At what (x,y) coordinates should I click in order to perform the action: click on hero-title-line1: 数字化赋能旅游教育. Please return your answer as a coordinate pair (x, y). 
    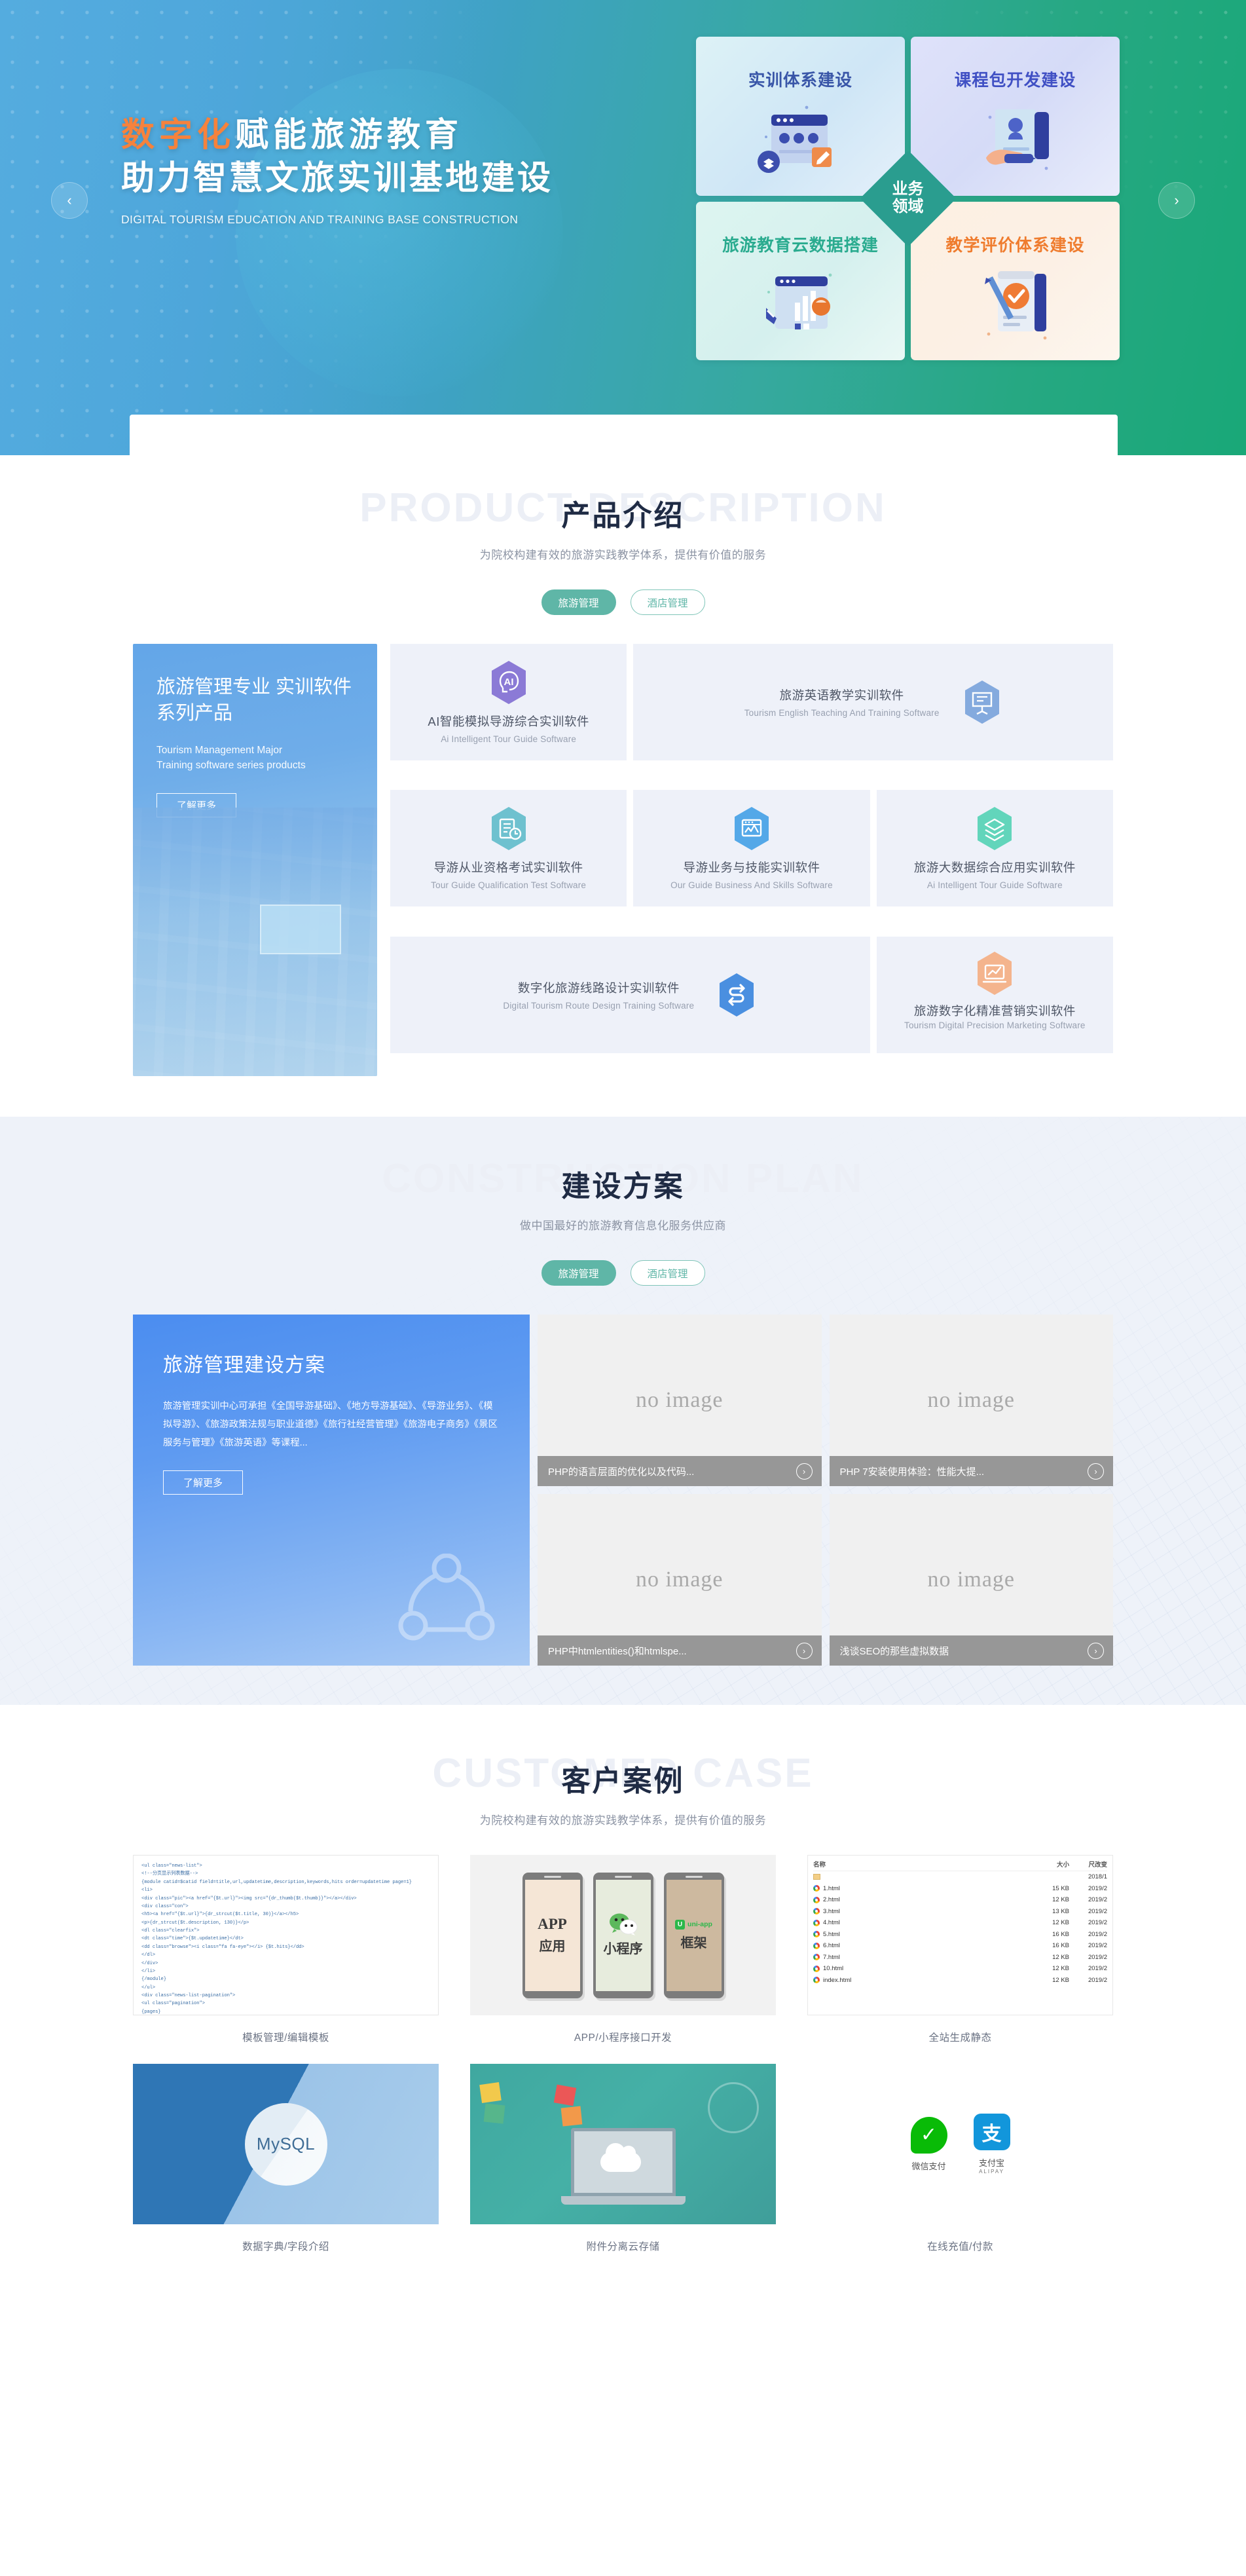
    Looking at the image, I should click on (363, 135).